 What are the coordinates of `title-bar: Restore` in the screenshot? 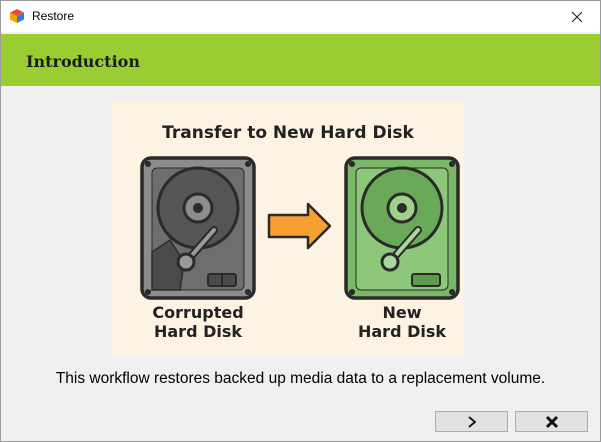 It's located at (300, 16).